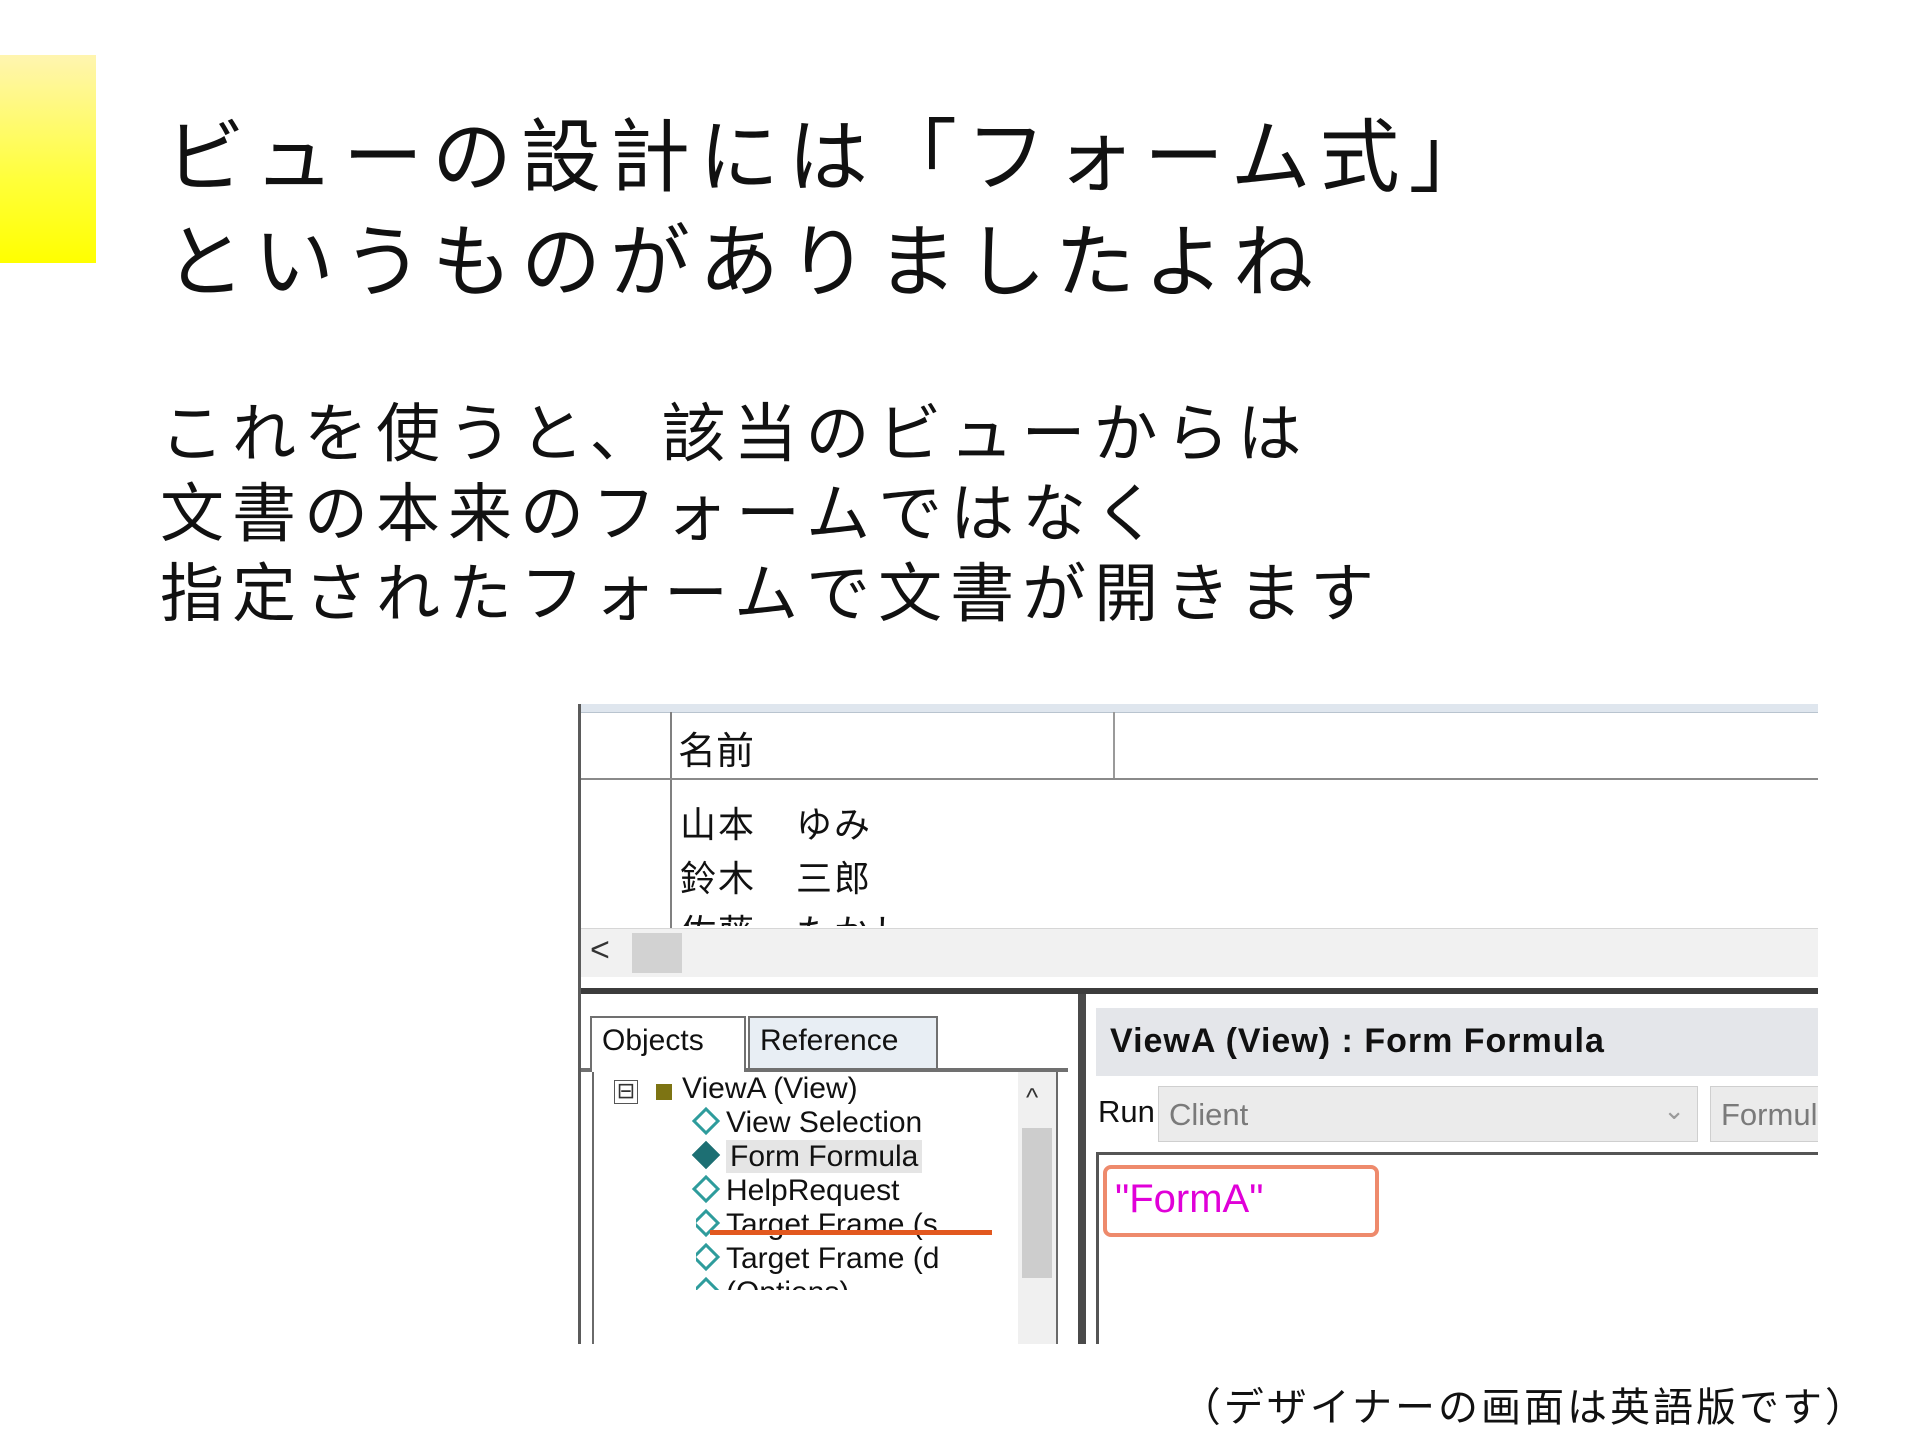 The height and width of the screenshot is (1440, 1920). Describe the element at coordinates (718, 919) in the screenshot. I see `last-name: 佐藤` at that location.